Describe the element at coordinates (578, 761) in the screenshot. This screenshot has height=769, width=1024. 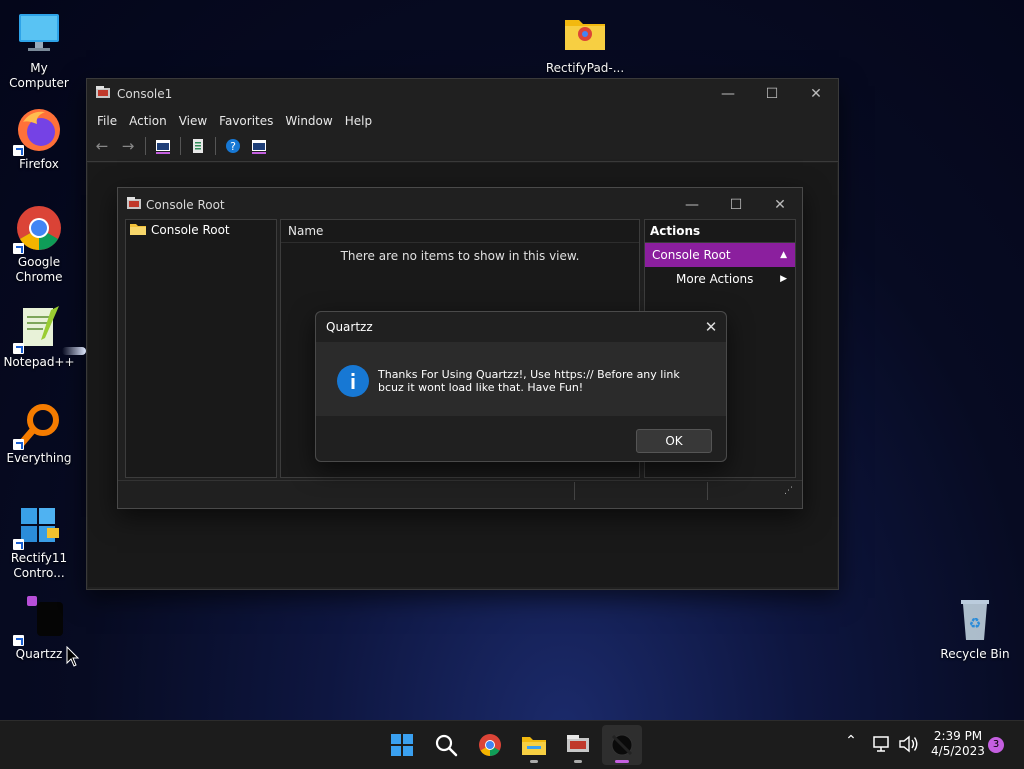
I see `running-indicator` at that location.